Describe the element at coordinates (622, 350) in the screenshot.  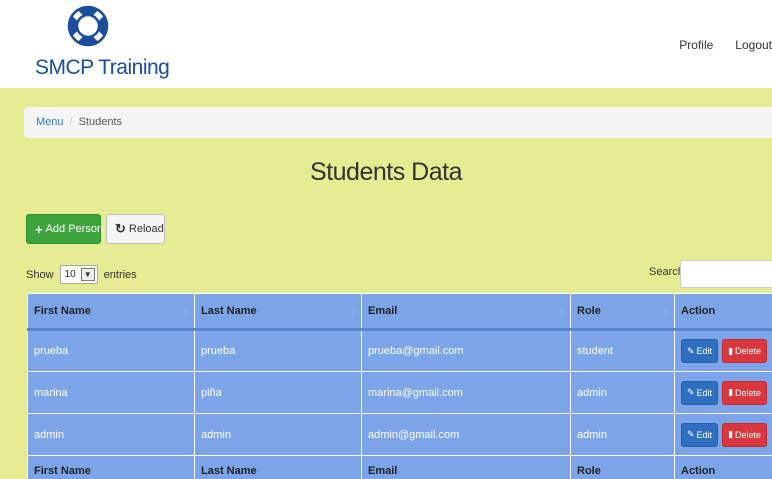
I see `cell-role: student` at that location.